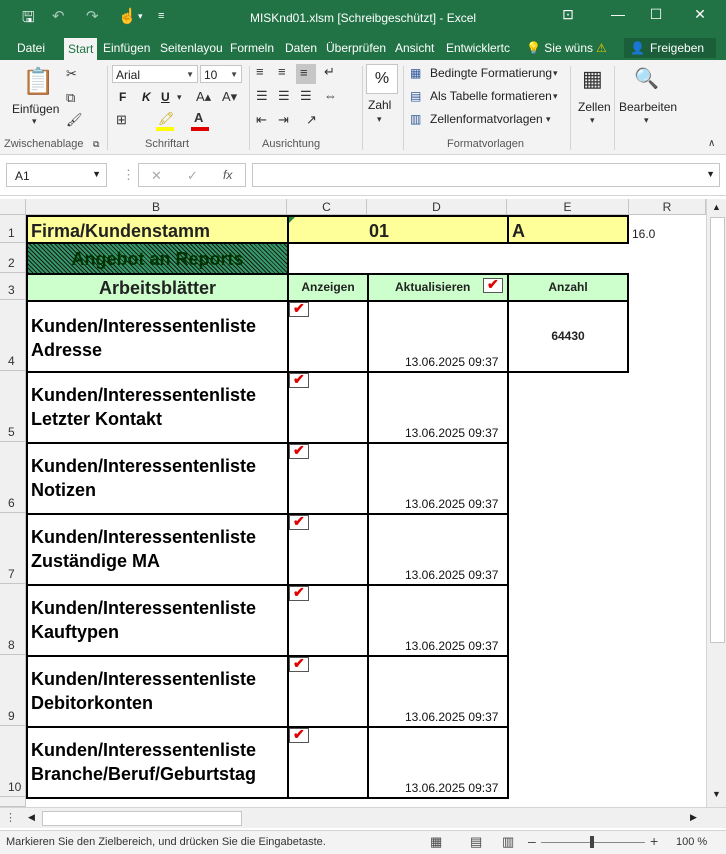  Describe the element at coordinates (13, 477) in the screenshot. I see `row-header: 6` at that location.